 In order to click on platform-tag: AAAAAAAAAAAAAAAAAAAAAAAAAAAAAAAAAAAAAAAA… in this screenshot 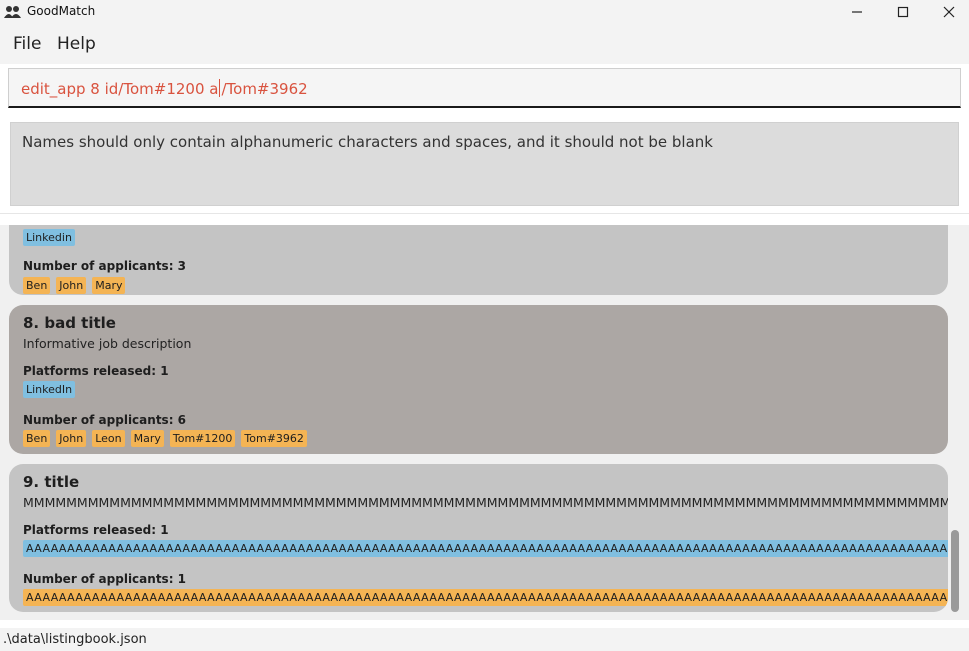, I will do `click(485, 548)`.